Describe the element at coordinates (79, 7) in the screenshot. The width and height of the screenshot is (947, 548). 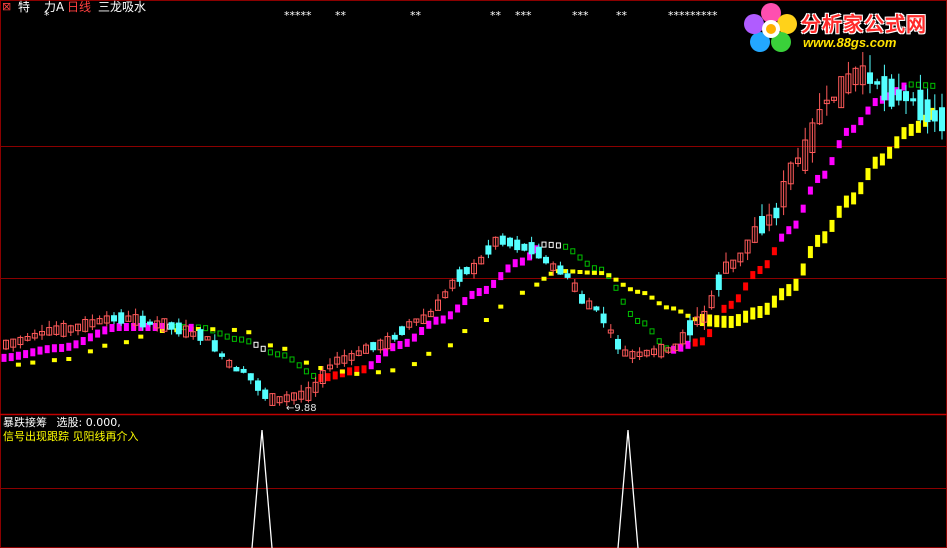
I see `header-period: 日线` at that location.